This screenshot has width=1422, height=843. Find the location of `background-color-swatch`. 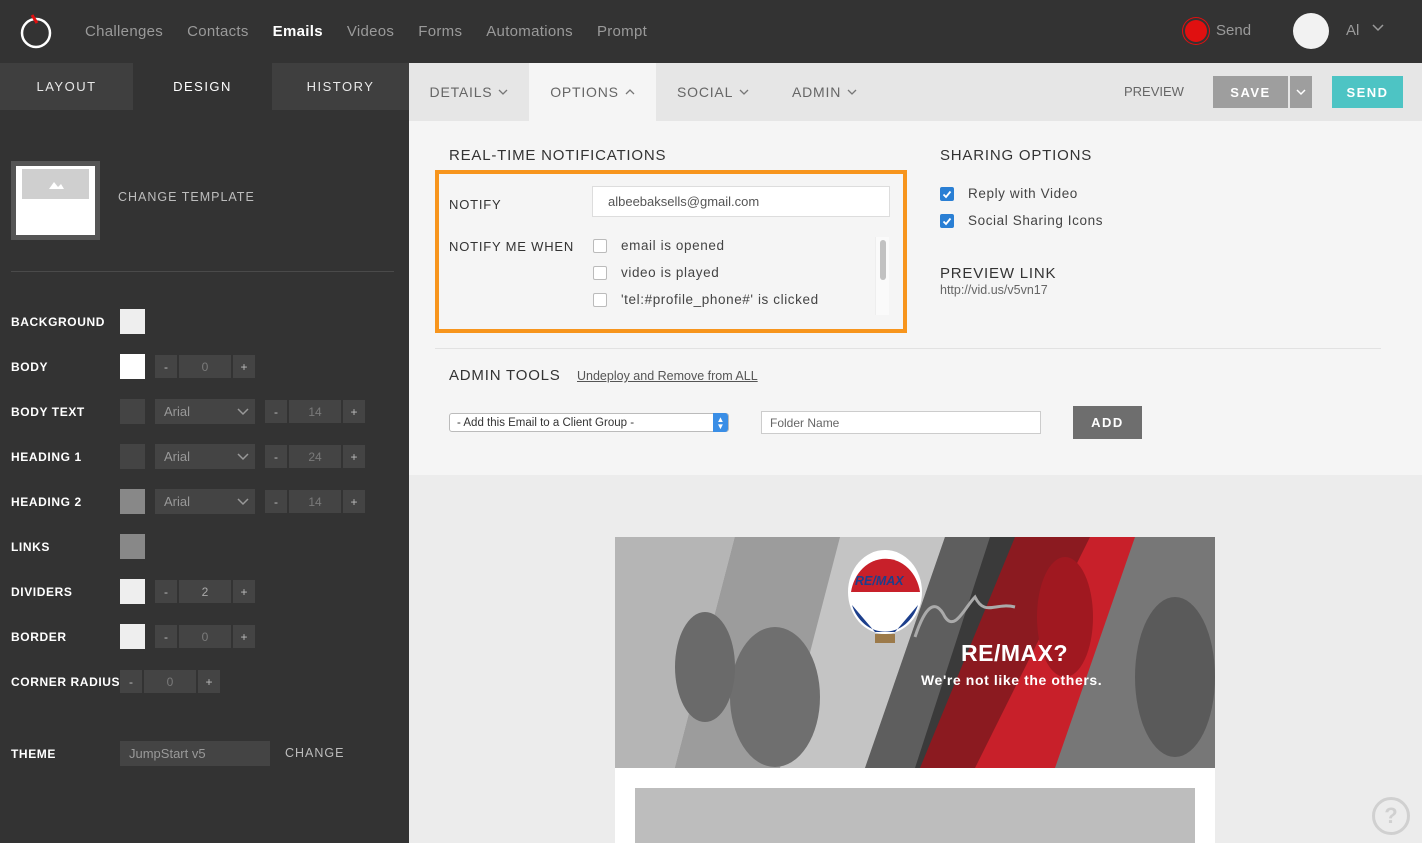

background-color-swatch is located at coordinates (132, 321).